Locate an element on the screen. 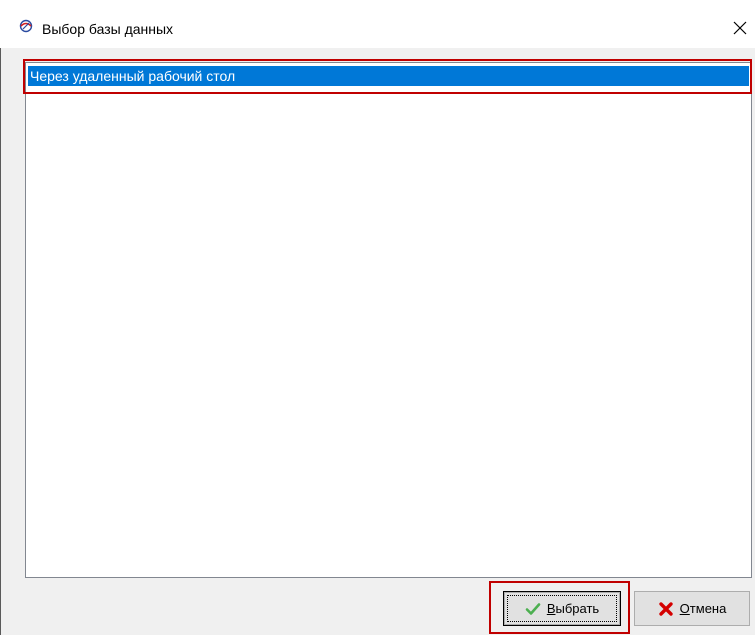  window-title: Выбор базы данных is located at coordinates (108, 29).